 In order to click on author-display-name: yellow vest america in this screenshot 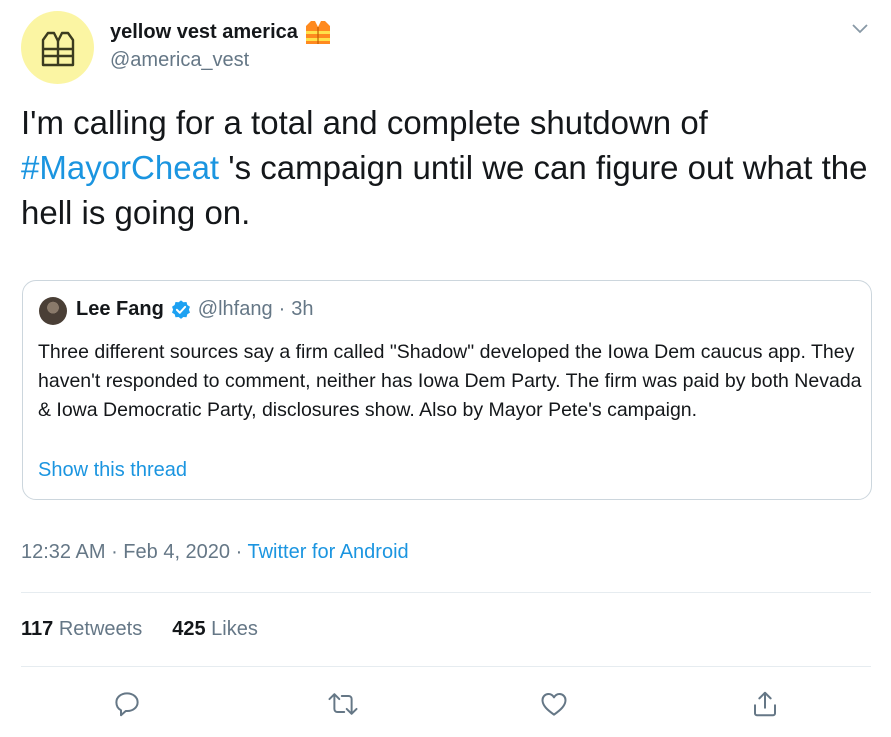, I will do `click(204, 32)`.